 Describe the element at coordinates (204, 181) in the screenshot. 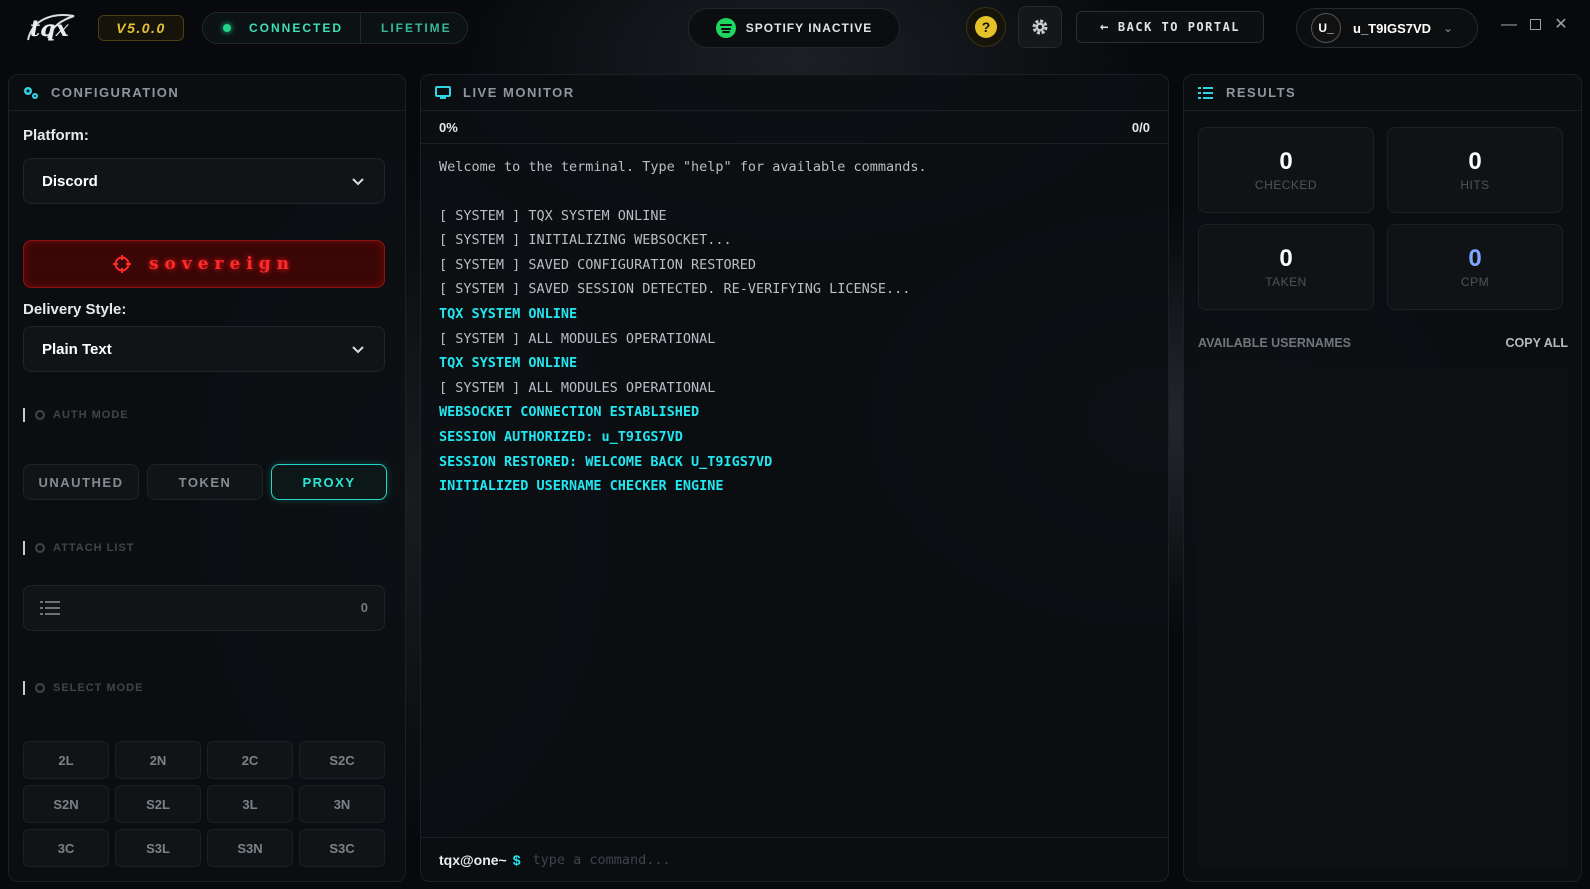

I see `platform-select: Discord` at that location.